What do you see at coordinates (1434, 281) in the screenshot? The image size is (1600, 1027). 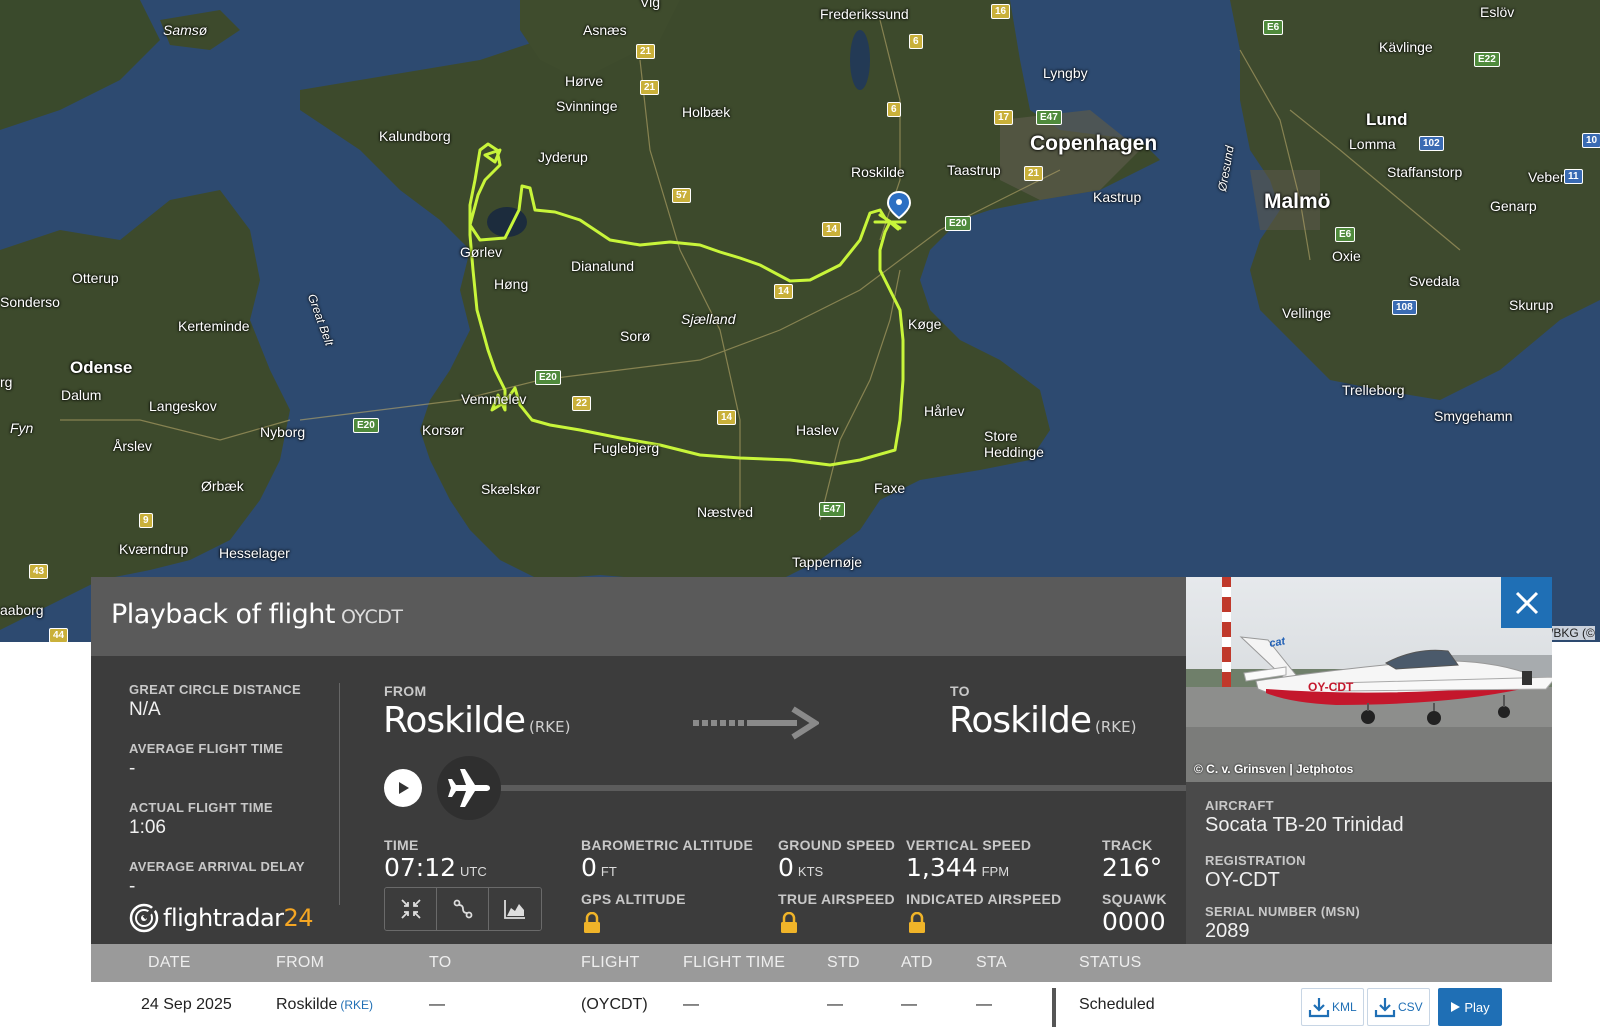 I see `map-label-svedala: Svedala` at bounding box center [1434, 281].